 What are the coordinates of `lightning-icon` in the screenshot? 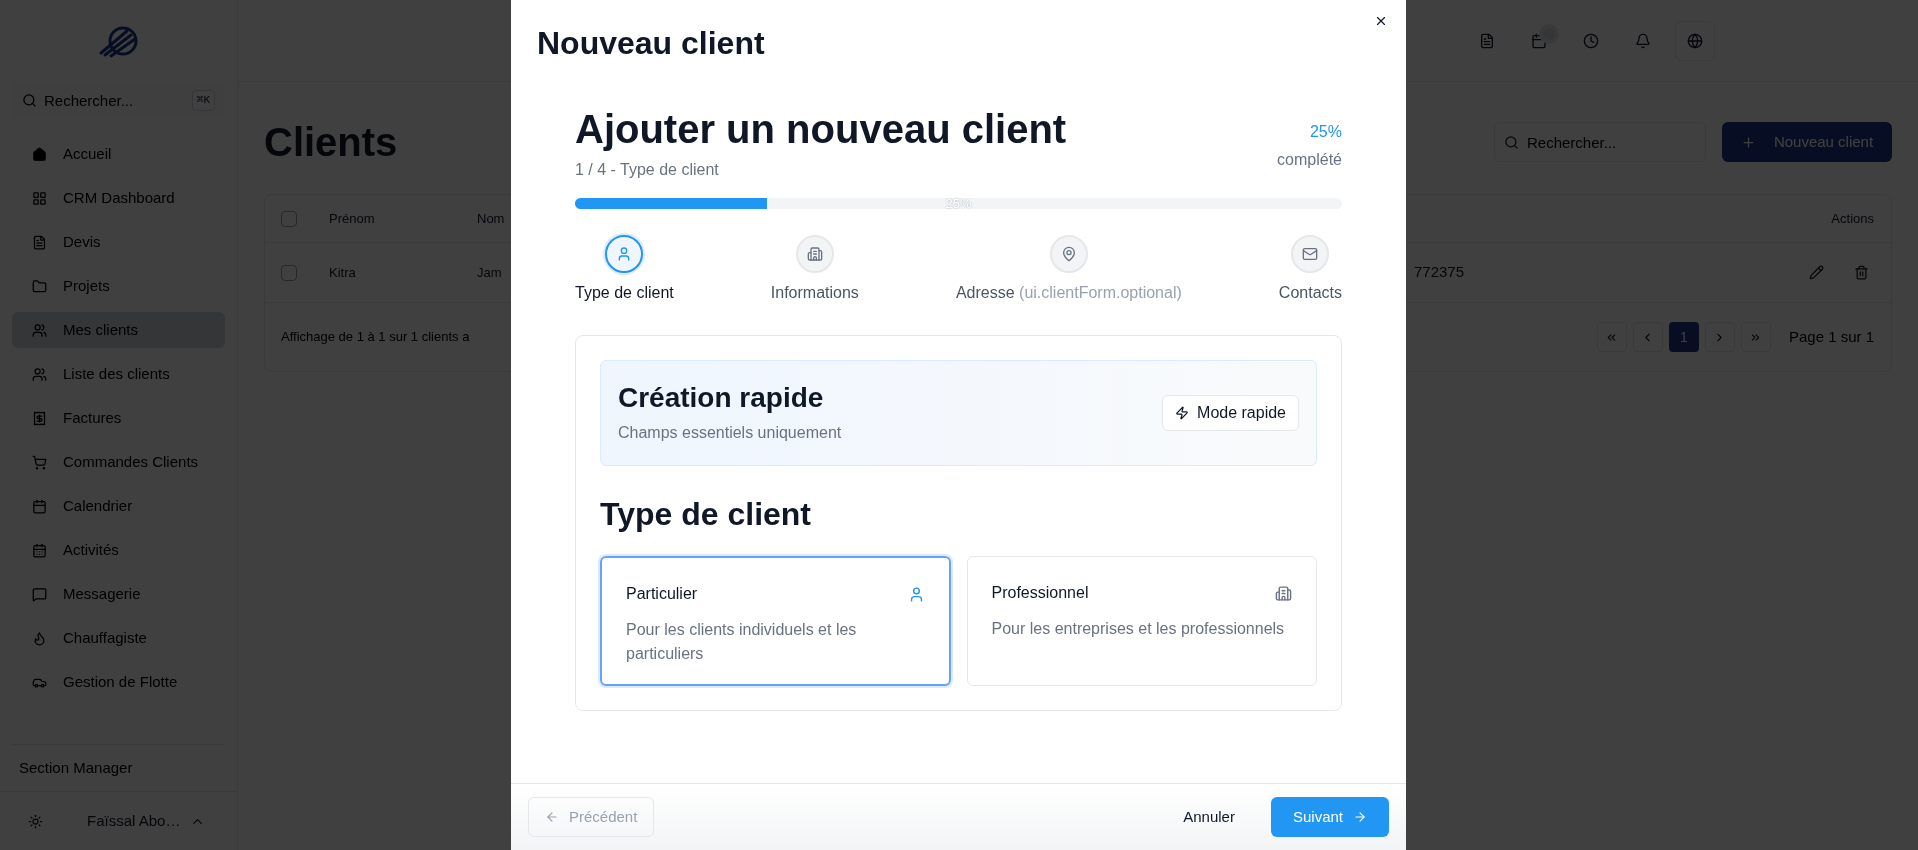 It's located at (1182, 413).